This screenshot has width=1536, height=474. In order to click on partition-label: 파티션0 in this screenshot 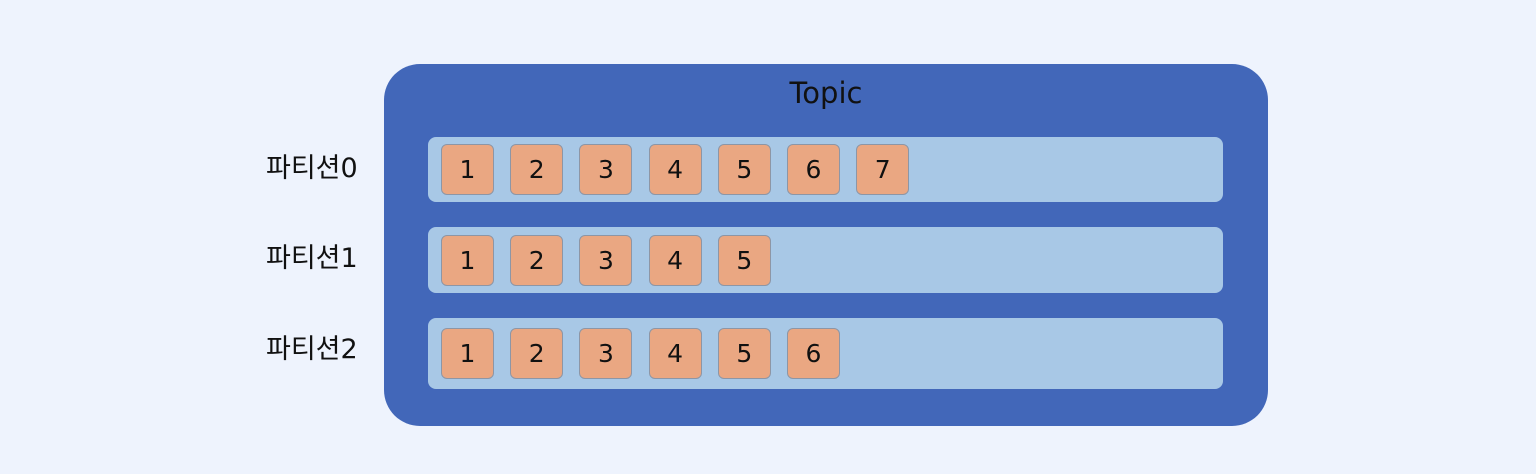, I will do `click(312, 168)`.